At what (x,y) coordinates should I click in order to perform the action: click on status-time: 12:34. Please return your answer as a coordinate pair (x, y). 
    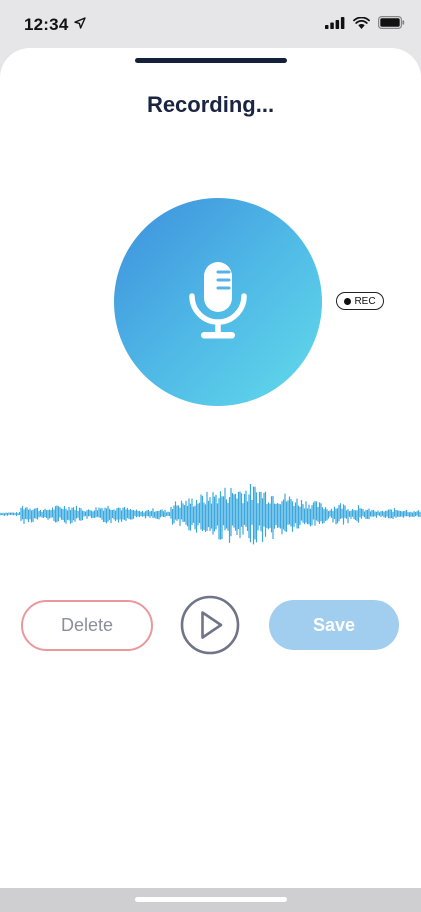
    Looking at the image, I should click on (46, 24).